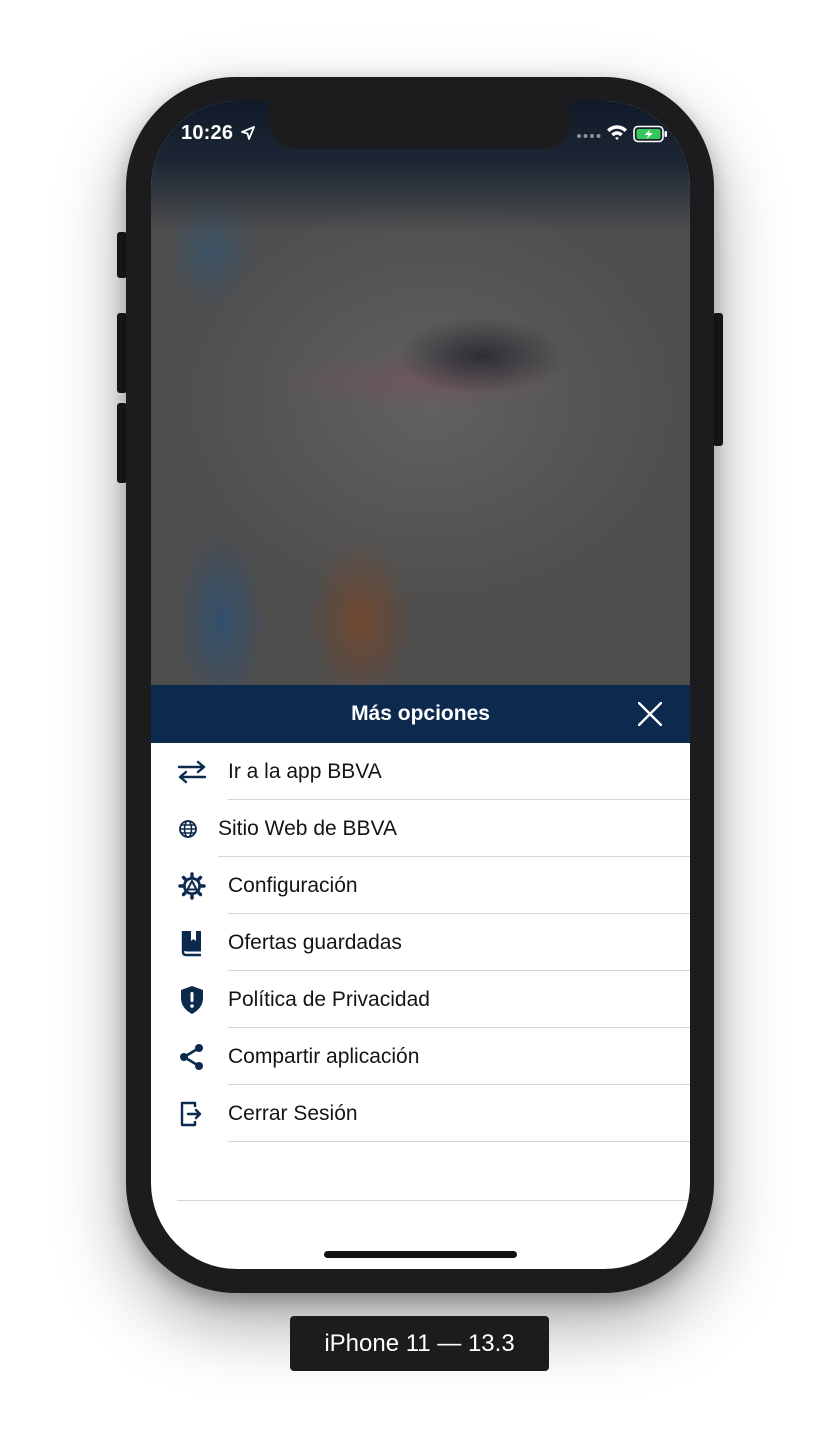 This screenshot has height=1444, width=840. What do you see at coordinates (188, 829) in the screenshot?
I see `globe-icon` at bounding box center [188, 829].